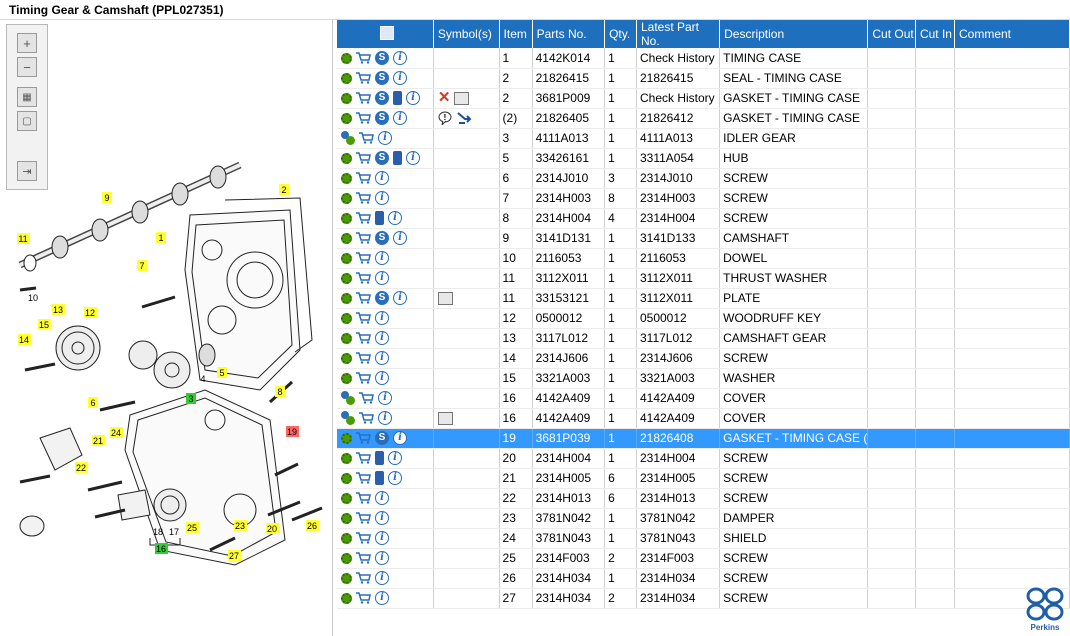 This screenshot has width=1070, height=636. Describe the element at coordinates (703, 478) in the screenshot. I see `table-row: i 21 2314H005 6 2314H005 SCREW` at that location.